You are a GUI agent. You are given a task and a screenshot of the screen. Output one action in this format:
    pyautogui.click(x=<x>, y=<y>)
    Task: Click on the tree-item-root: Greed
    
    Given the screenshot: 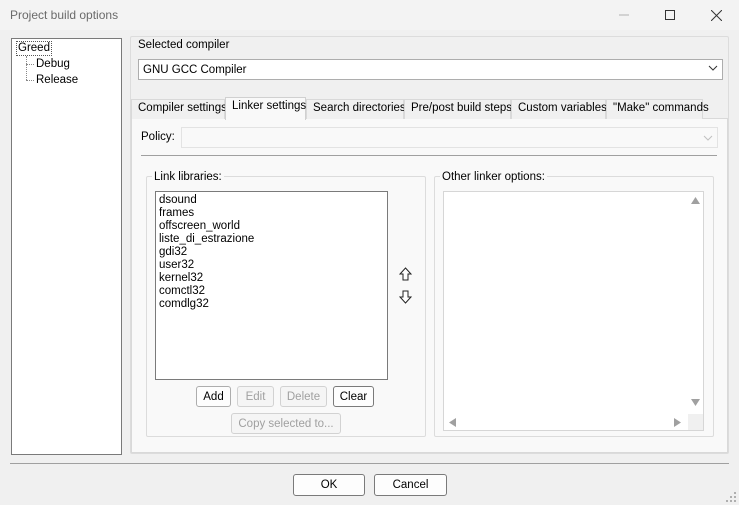 What is the action you would take?
    pyautogui.click(x=34, y=48)
    